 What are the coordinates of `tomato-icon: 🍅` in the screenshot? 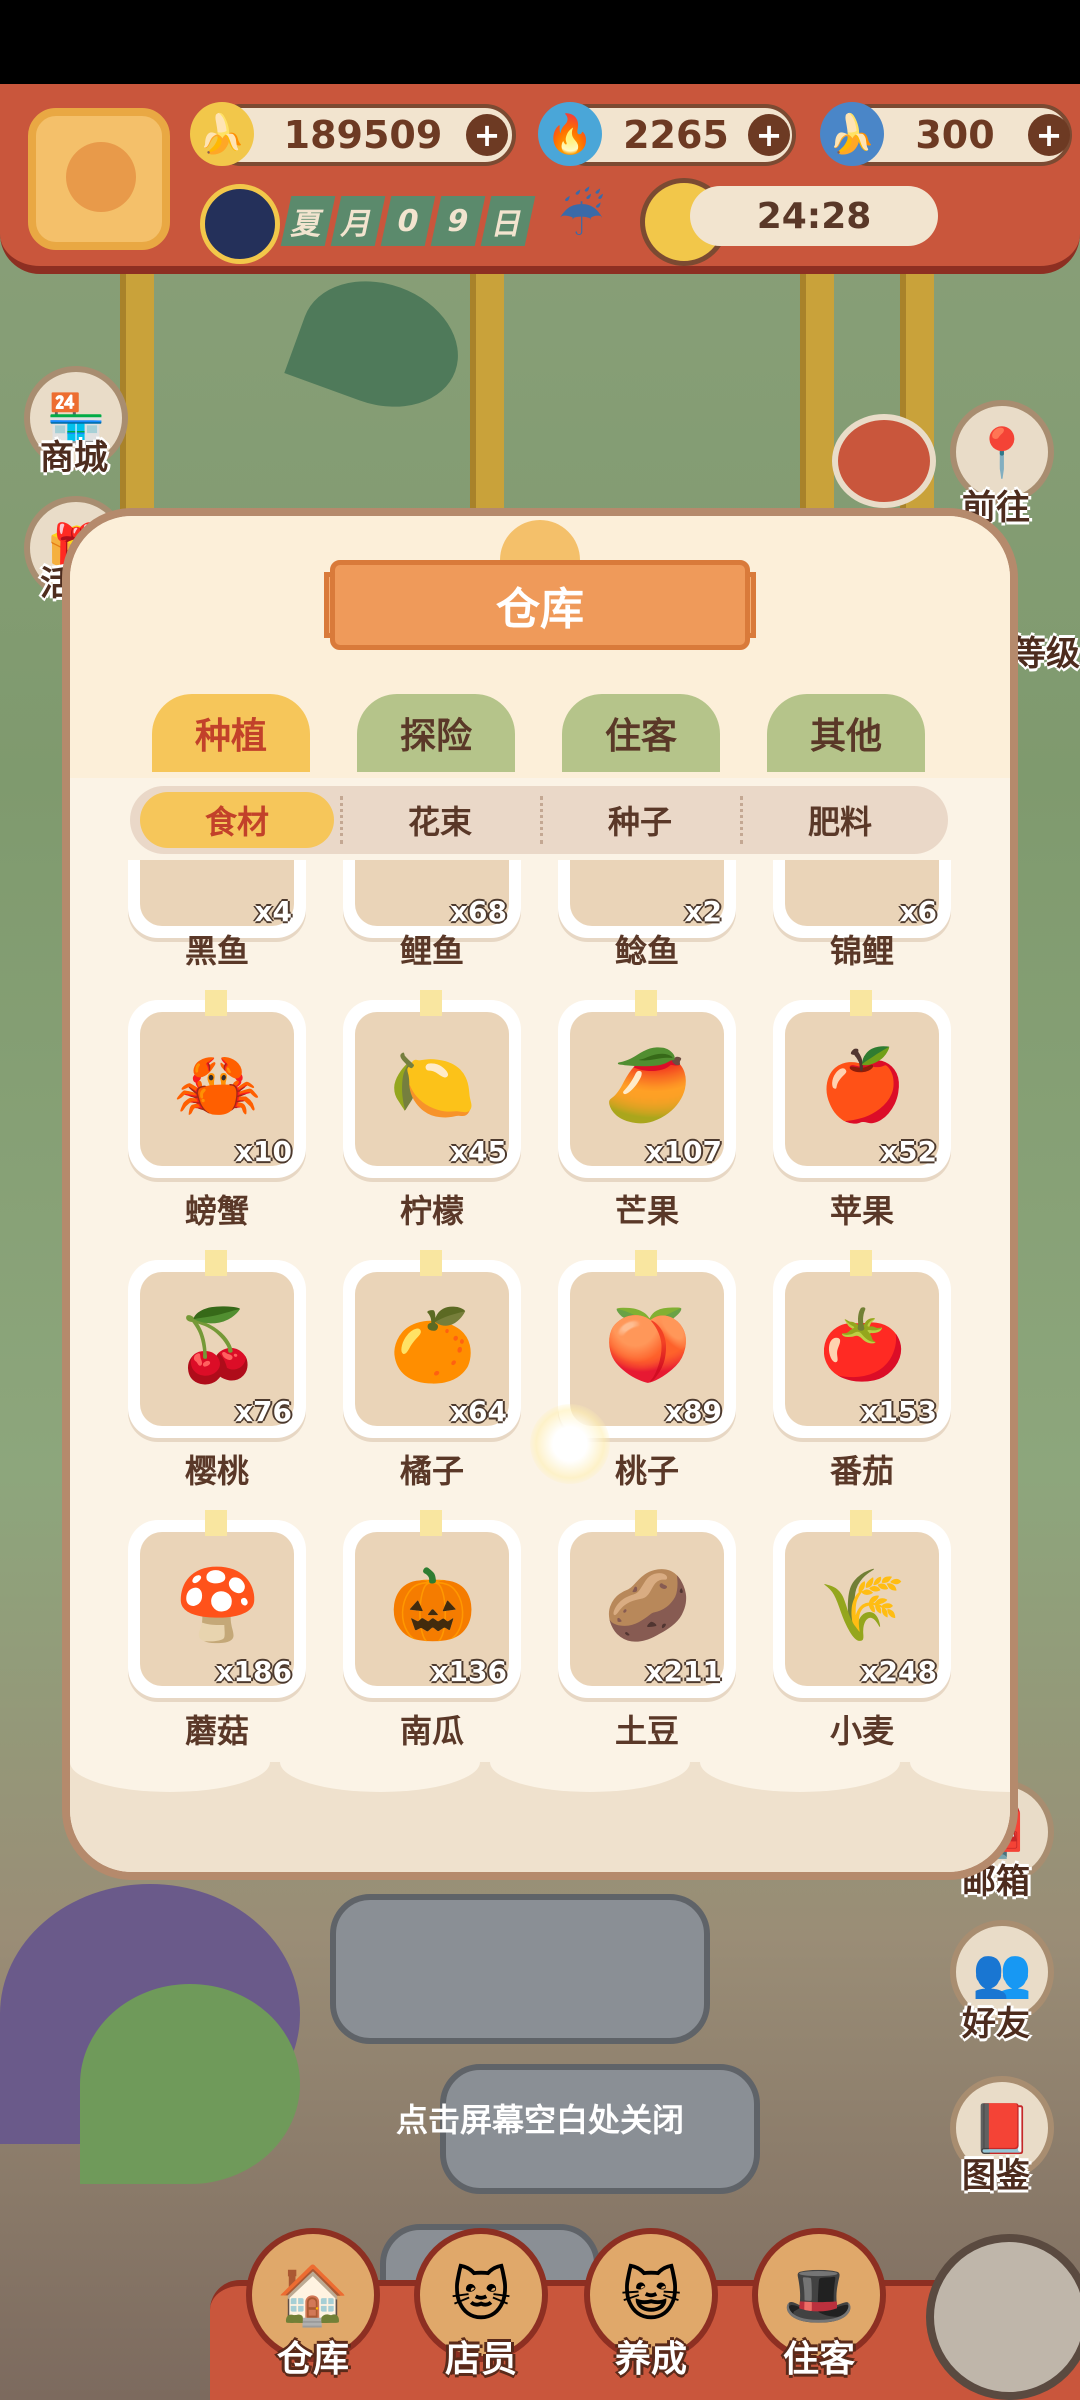 It's located at (863, 1344).